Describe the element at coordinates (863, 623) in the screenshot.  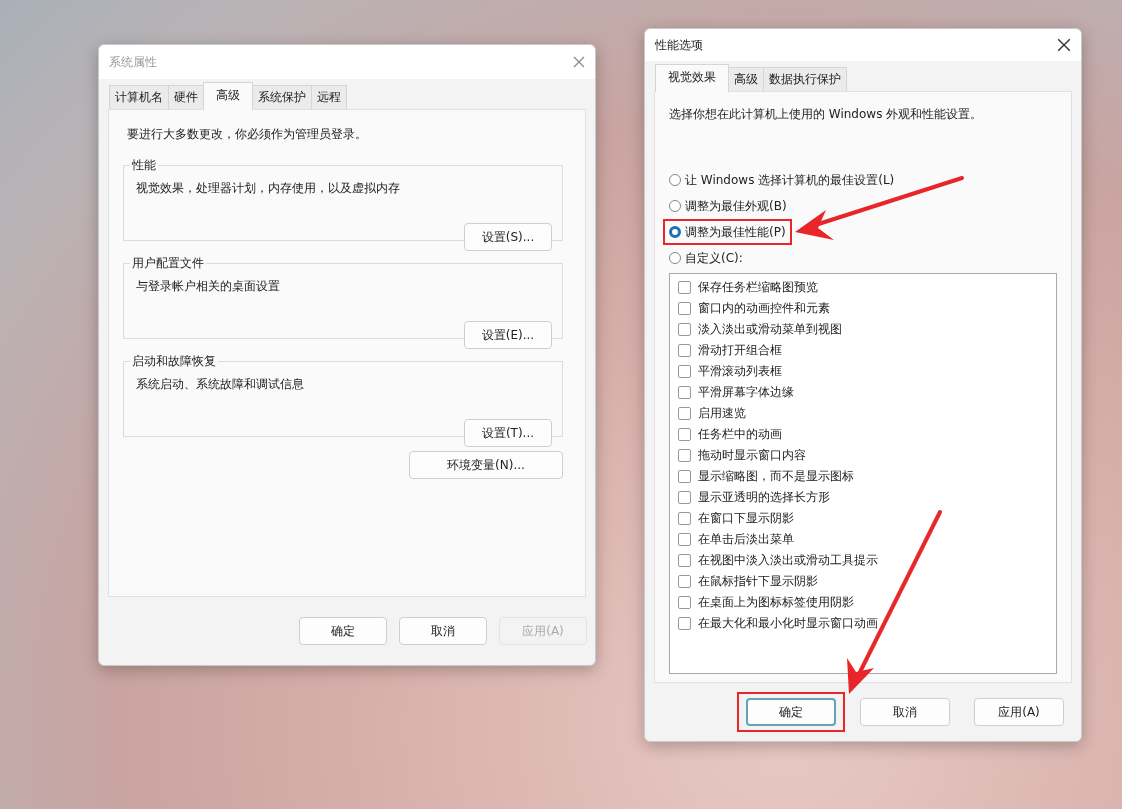
I see `checkbox-item: 在最大化和最小化时显示窗口动画` at that location.